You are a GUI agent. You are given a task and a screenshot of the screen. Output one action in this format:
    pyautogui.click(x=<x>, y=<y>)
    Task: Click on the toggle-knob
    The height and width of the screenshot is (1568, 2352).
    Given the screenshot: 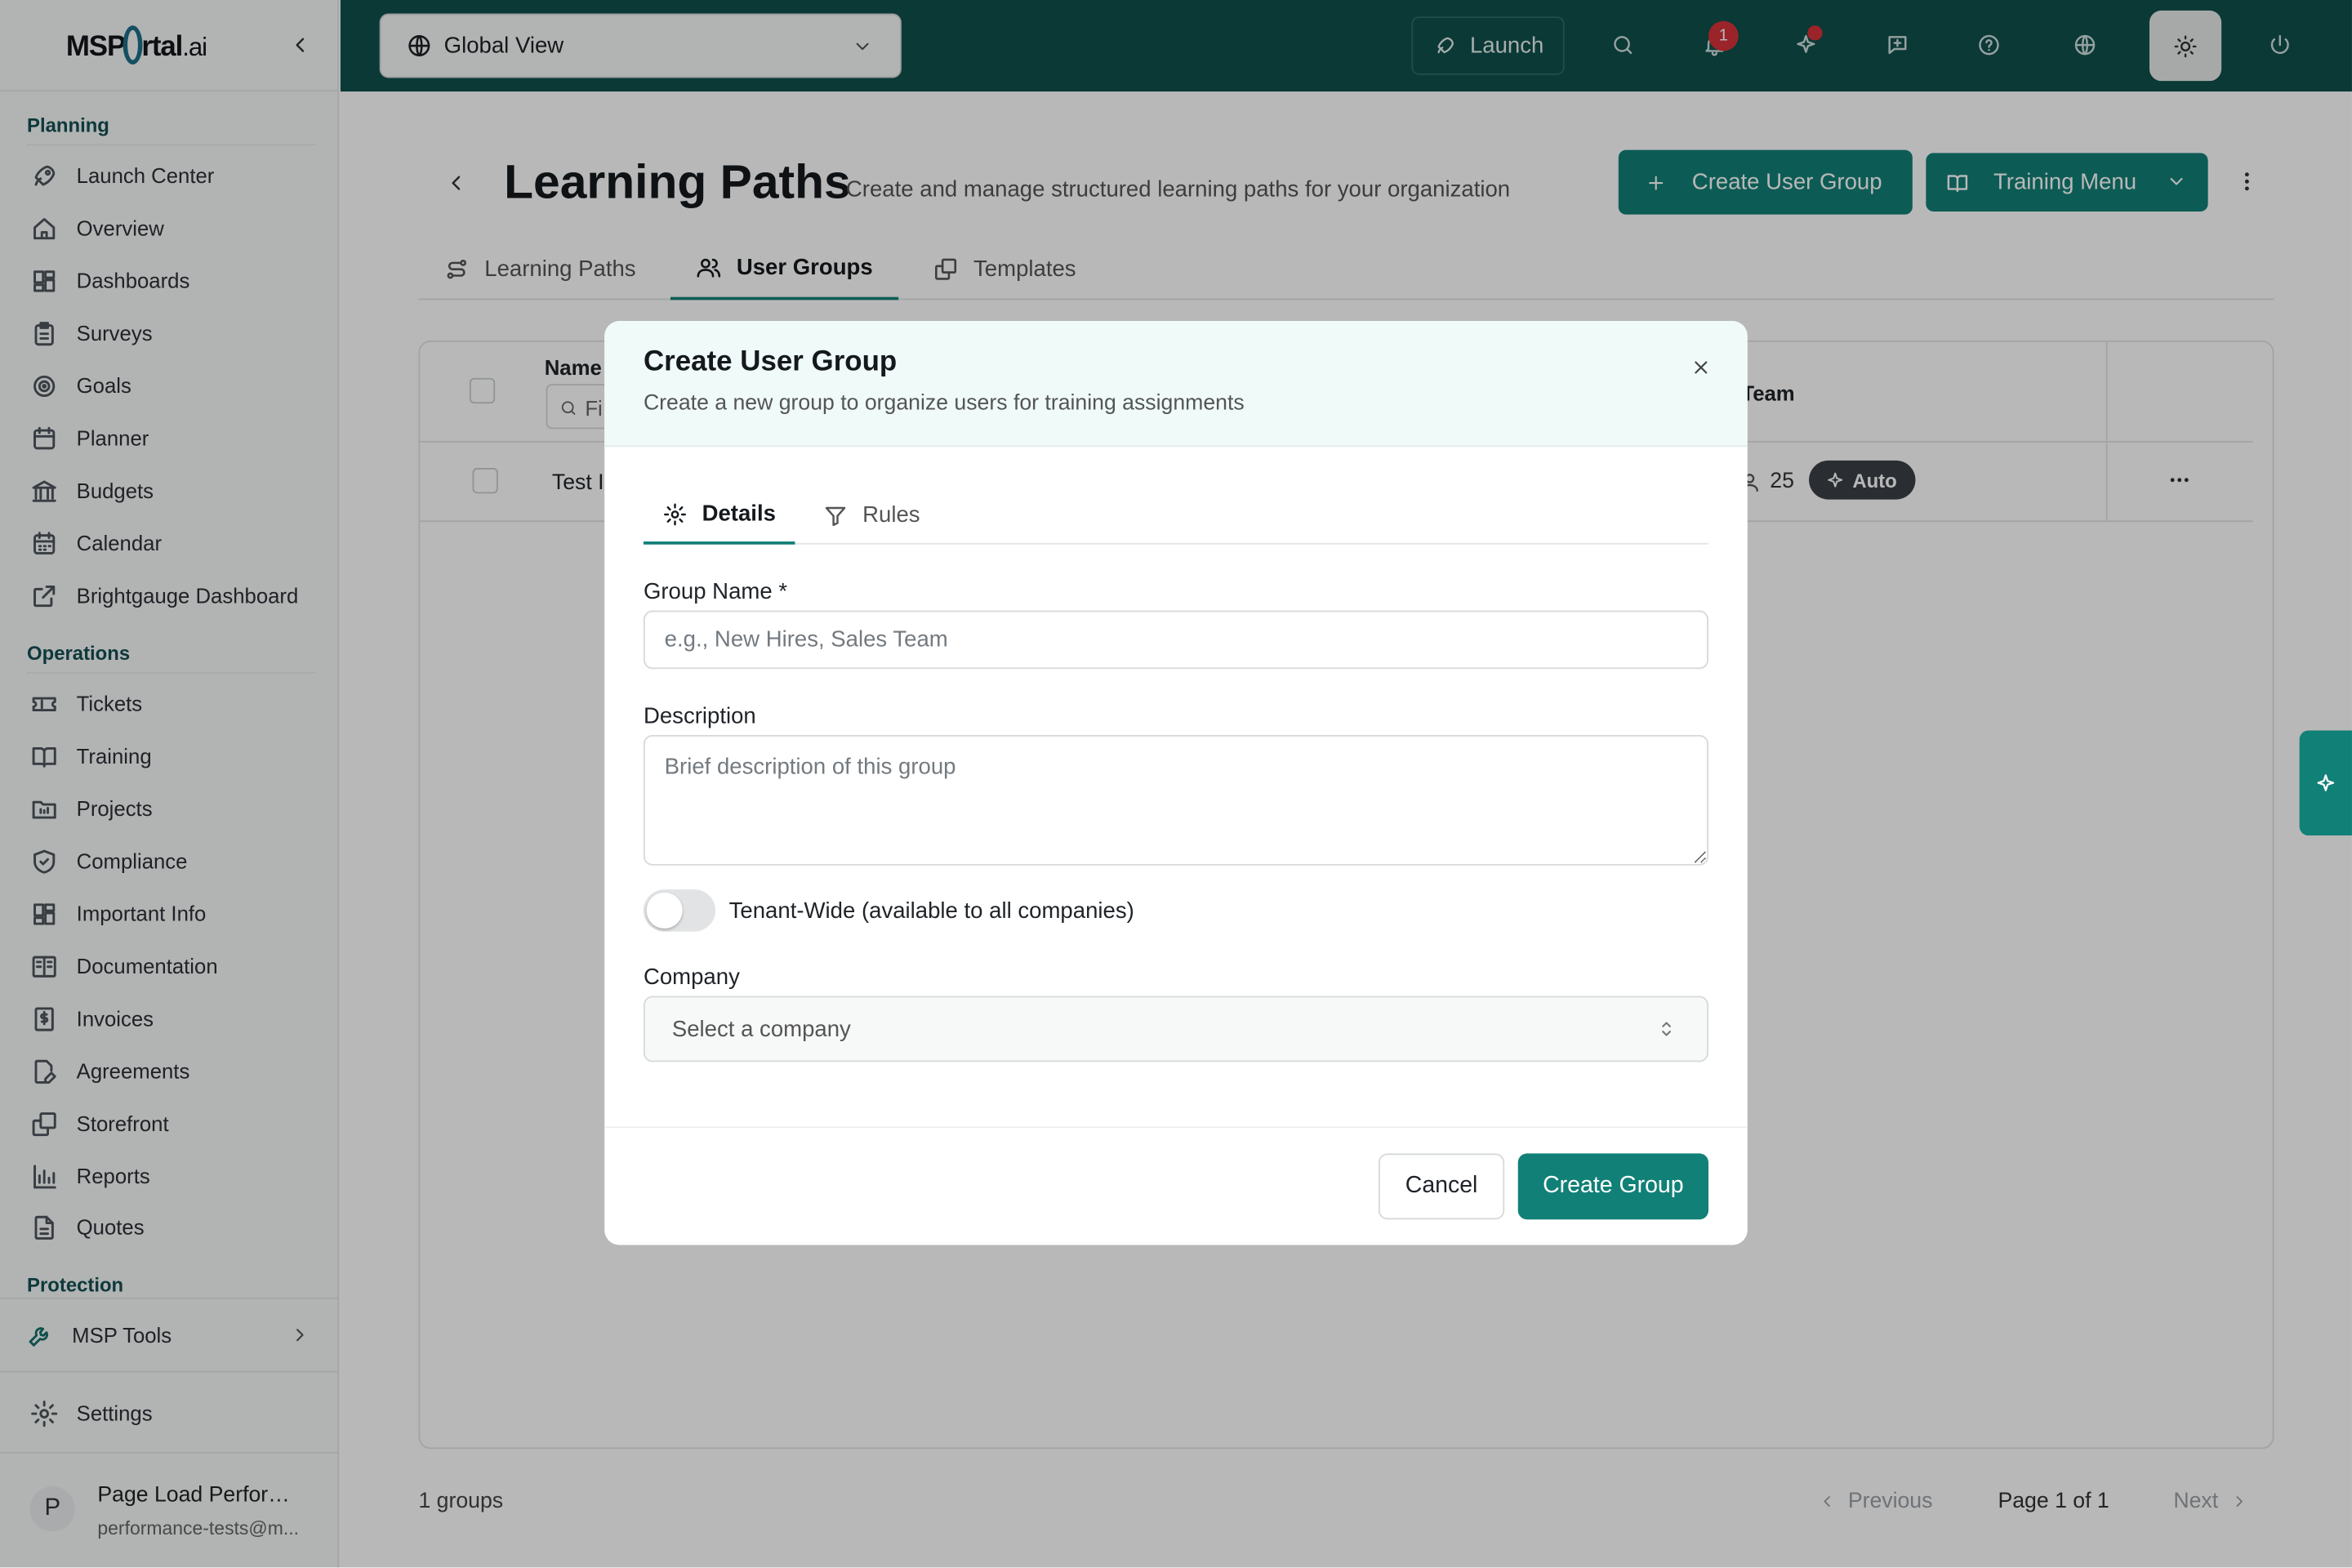 What is the action you would take?
    pyautogui.click(x=664, y=910)
    